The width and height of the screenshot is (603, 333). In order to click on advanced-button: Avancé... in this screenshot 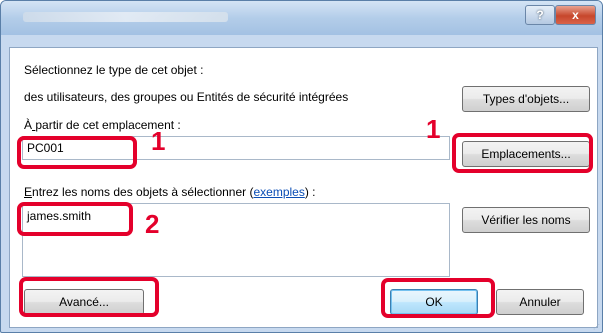, I will do `click(84, 302)`.